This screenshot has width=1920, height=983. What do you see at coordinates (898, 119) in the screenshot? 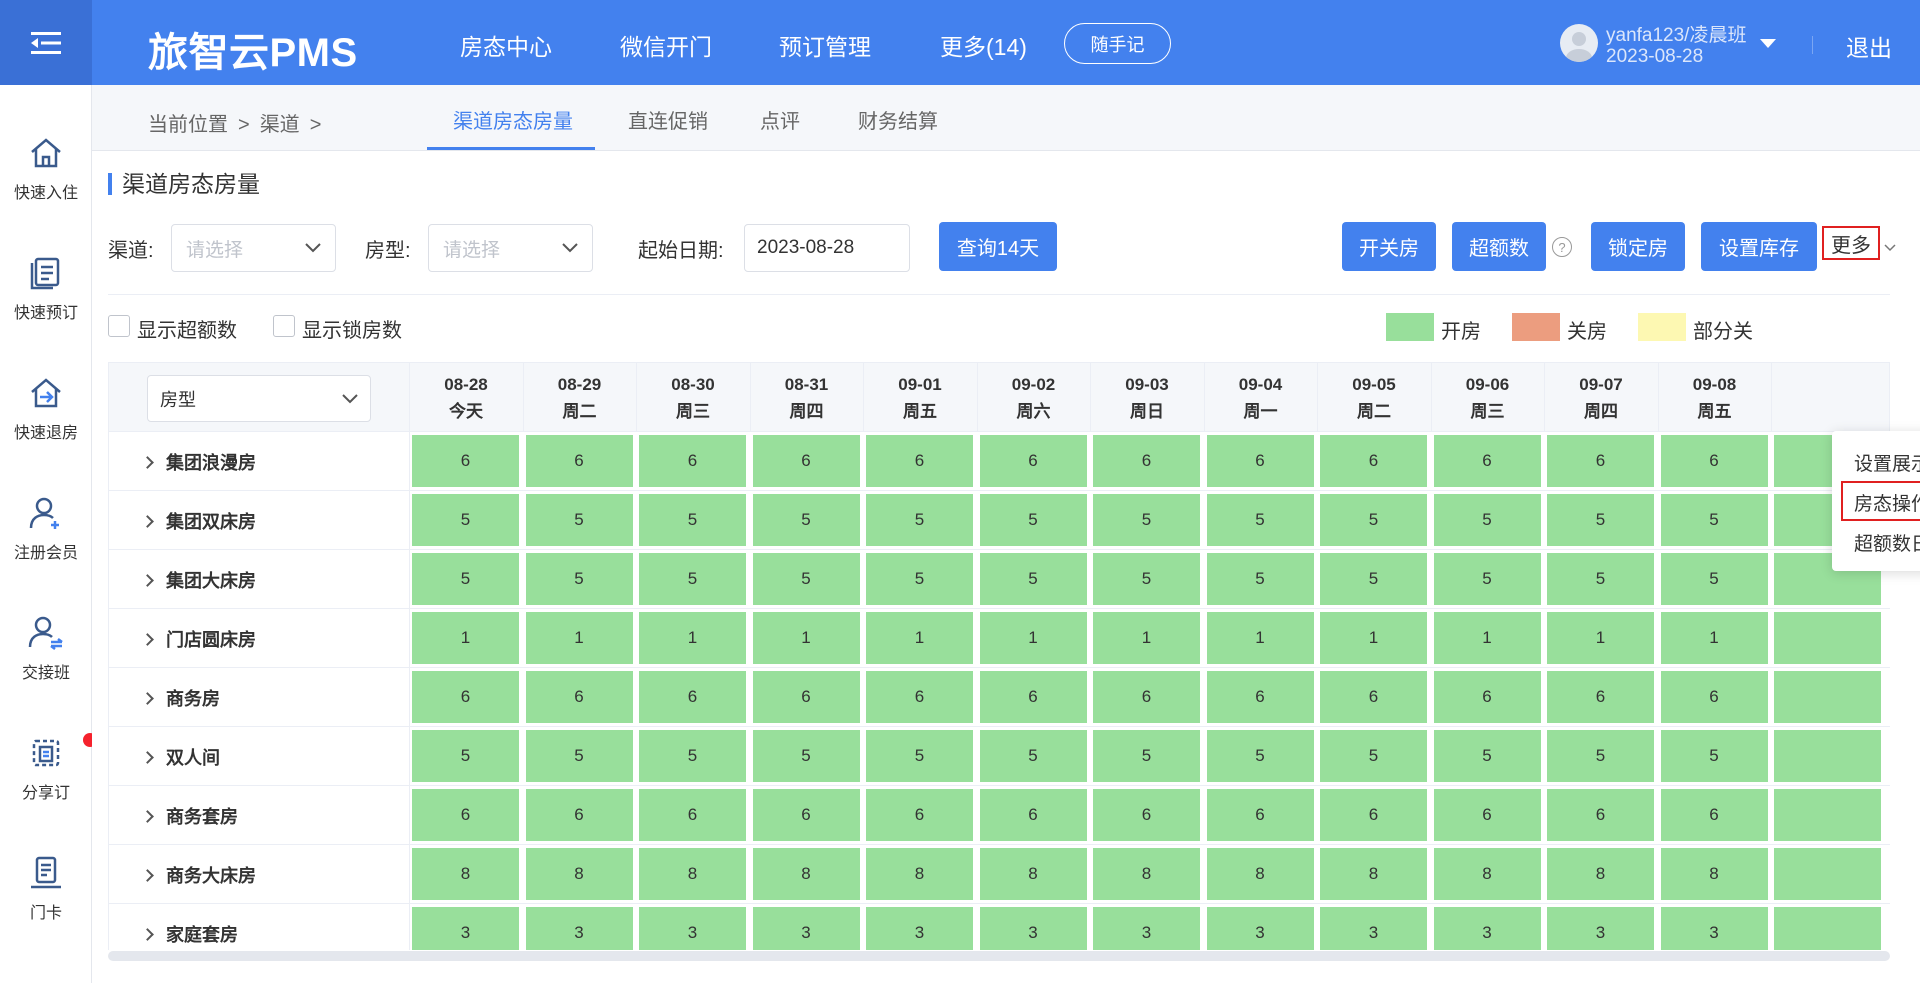
I see `tab-finance-settlement: 财务结算` at bounding box center [898, 119].